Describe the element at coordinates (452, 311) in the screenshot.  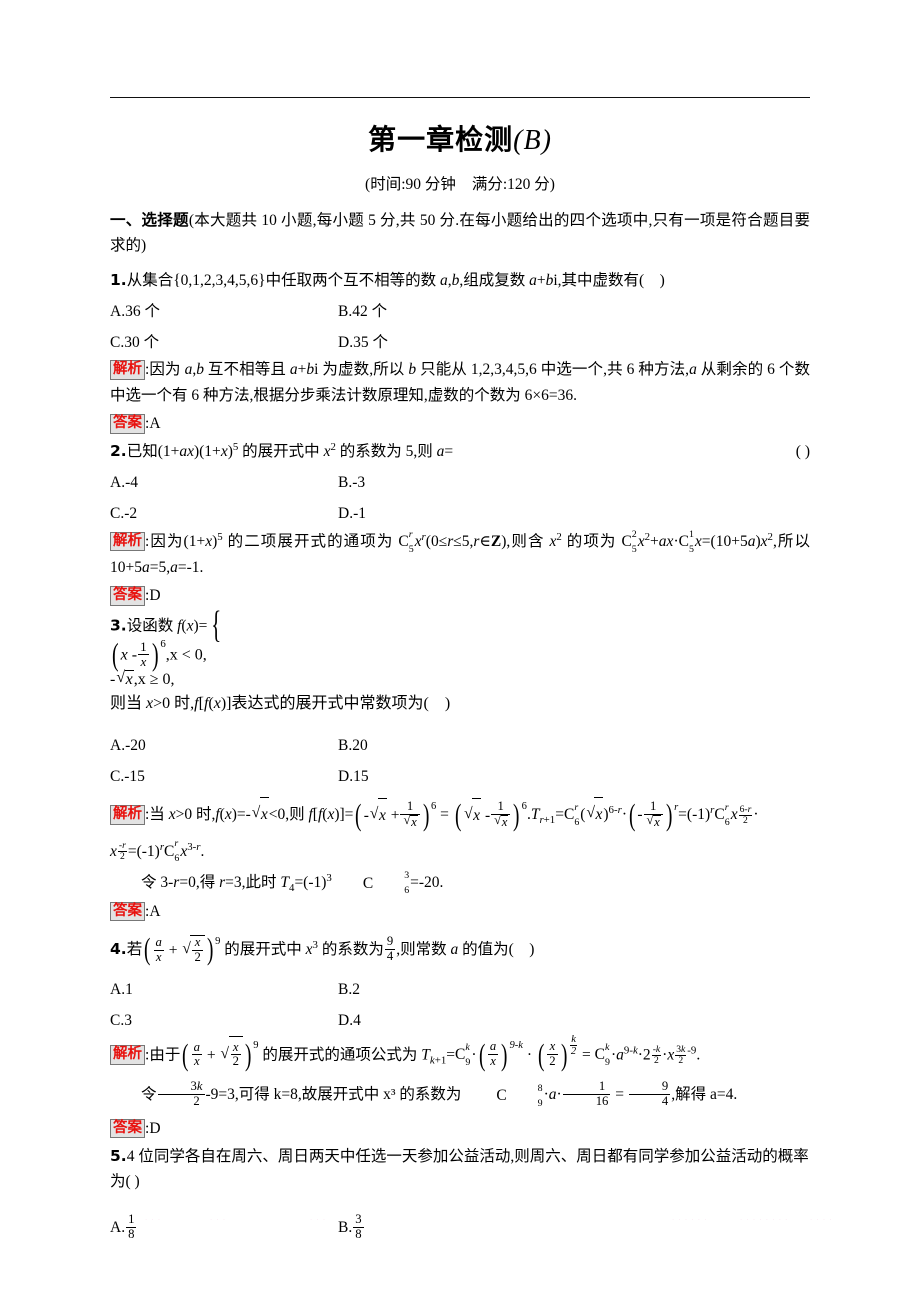
I see `option-B: B.42 个` at that location.